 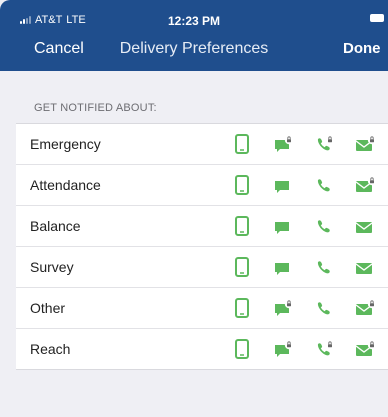 What do you see at coordinates (48, 308) in the screenshot?
I see `pref-row-label: Other` at bounding box center [48, 308].